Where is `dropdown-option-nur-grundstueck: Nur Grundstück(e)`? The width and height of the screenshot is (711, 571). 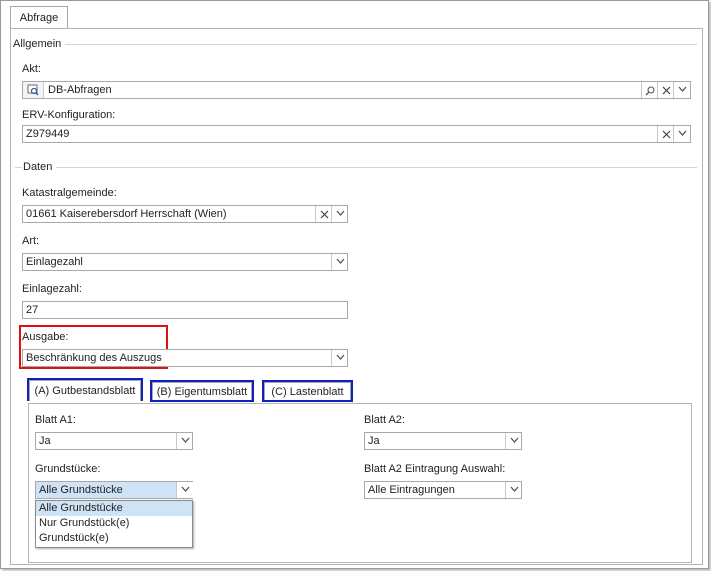
dropdown-option-nur-grundstueck: Nur Grundstück(e) is located at coordinates (114, 523).